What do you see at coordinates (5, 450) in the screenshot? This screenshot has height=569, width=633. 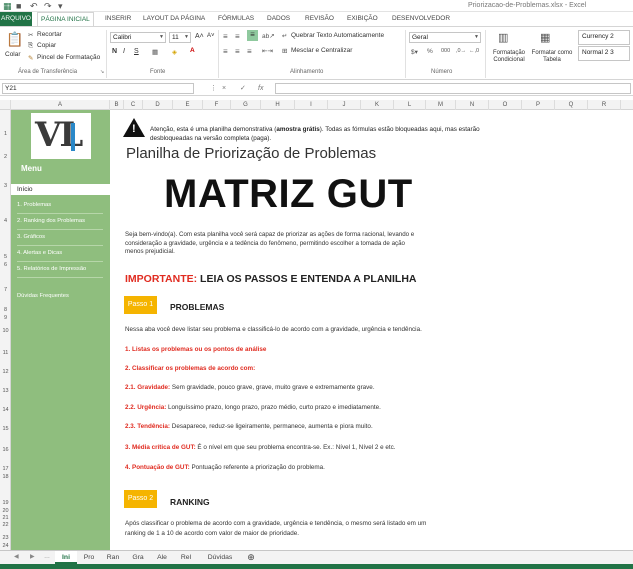 I see `row-header: 16` at bounding box center [5, 450].